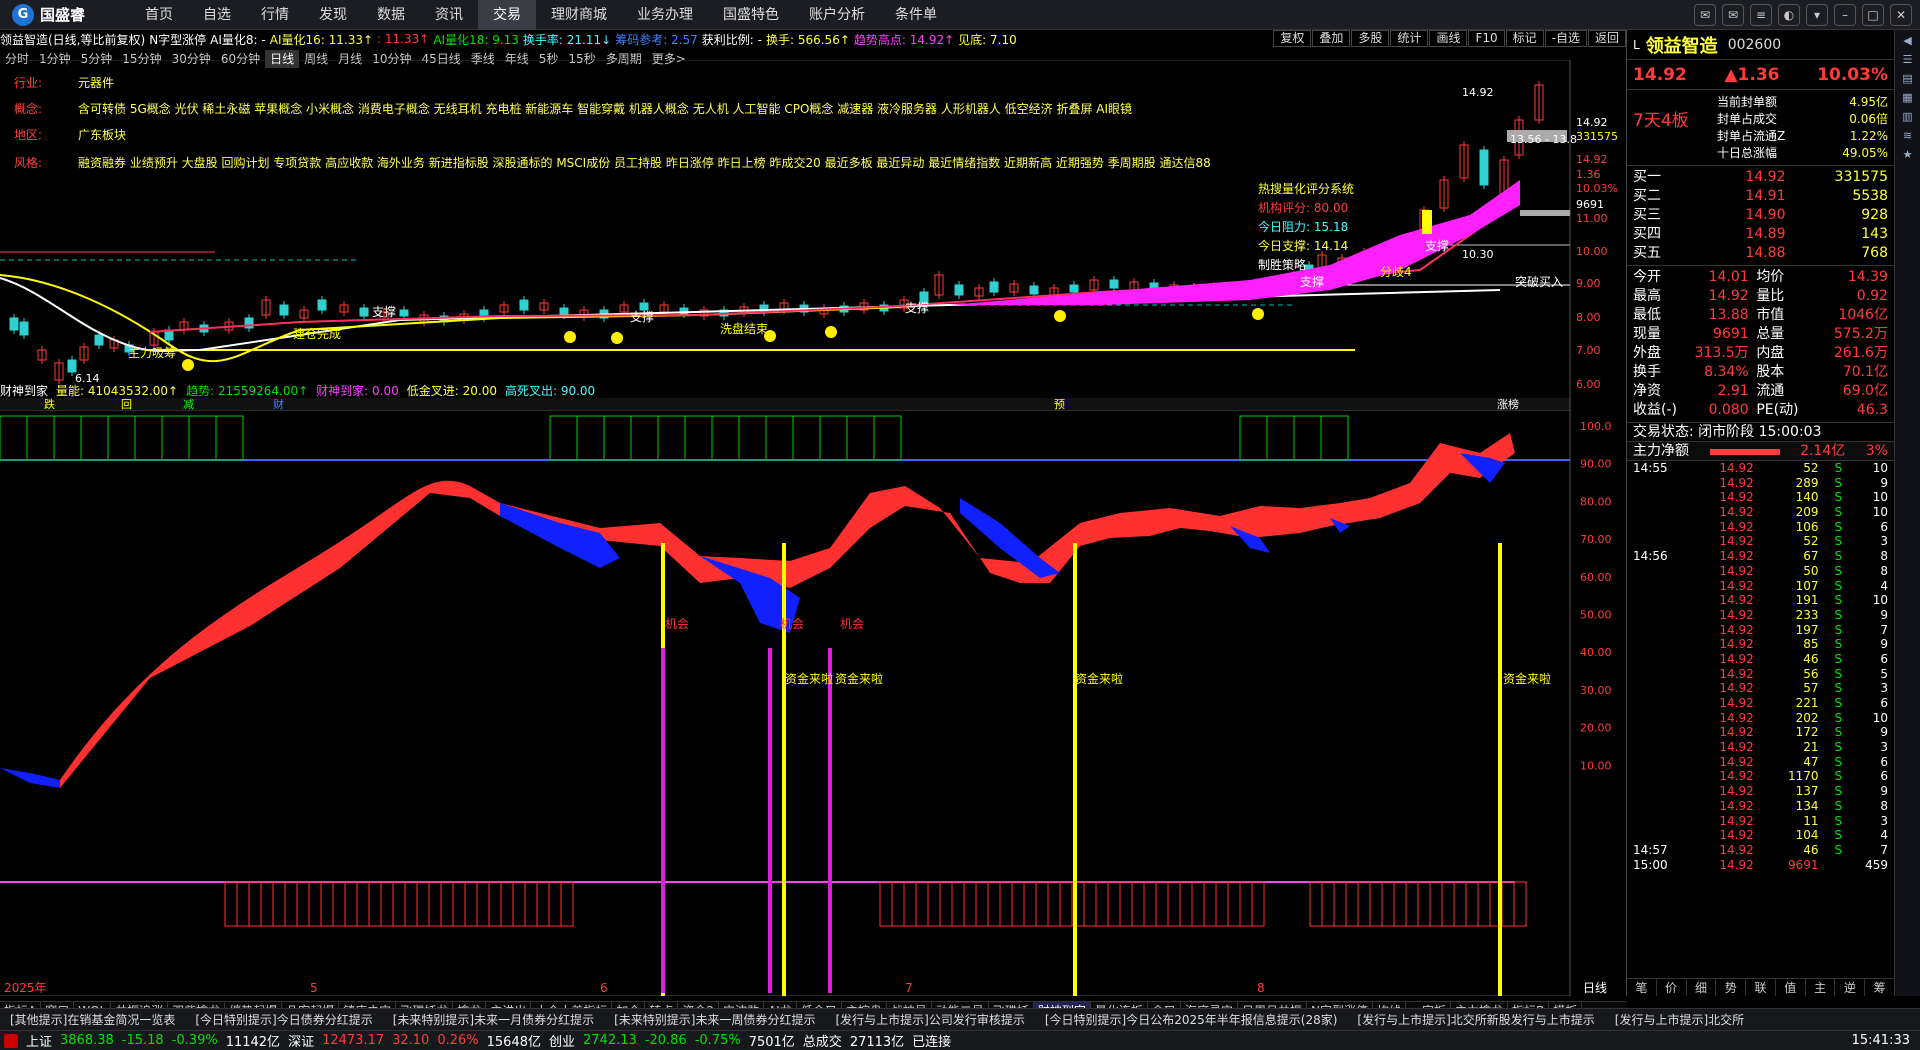 Image resolution: width=1920 pixels, height=1050 pixels. I want to click on news-item: [未来特别提示]未来一周债券分红提示, so click(714, 1019).